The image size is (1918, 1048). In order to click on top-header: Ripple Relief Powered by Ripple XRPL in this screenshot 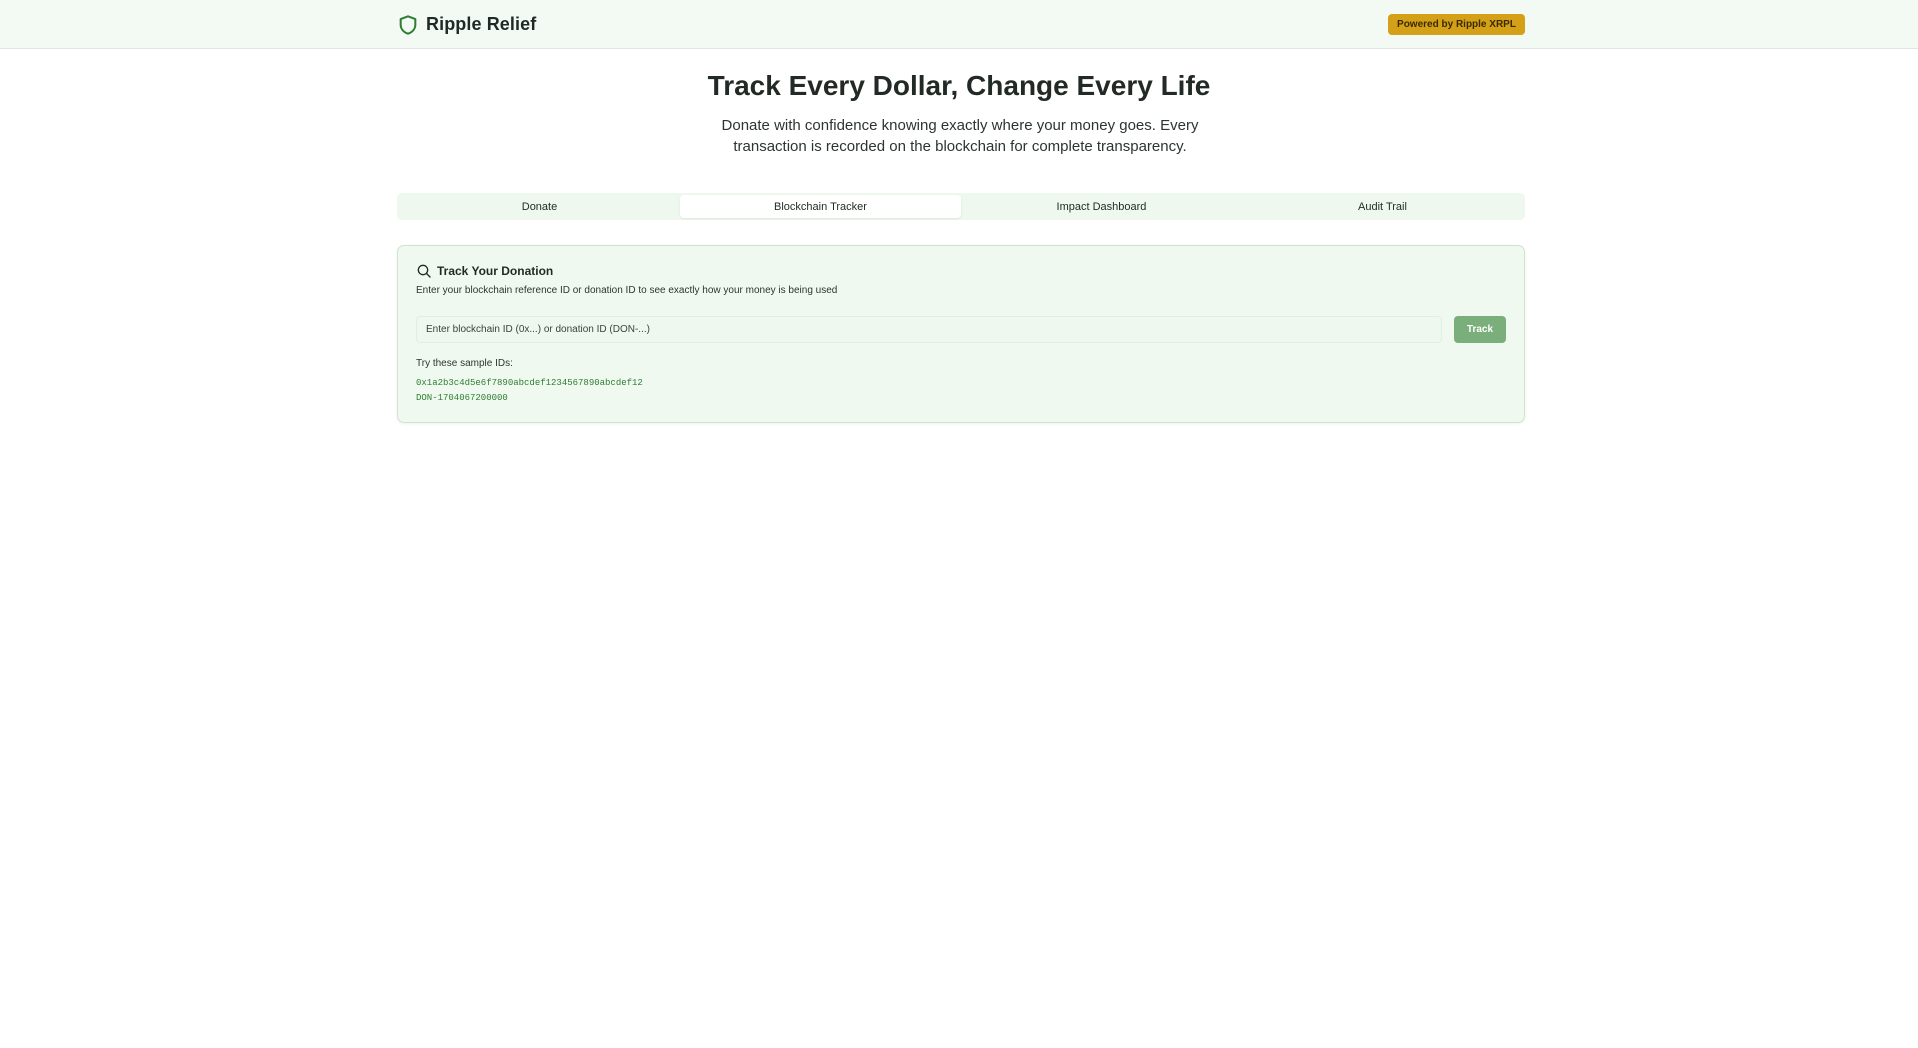, I will do `click(959, 24)`.